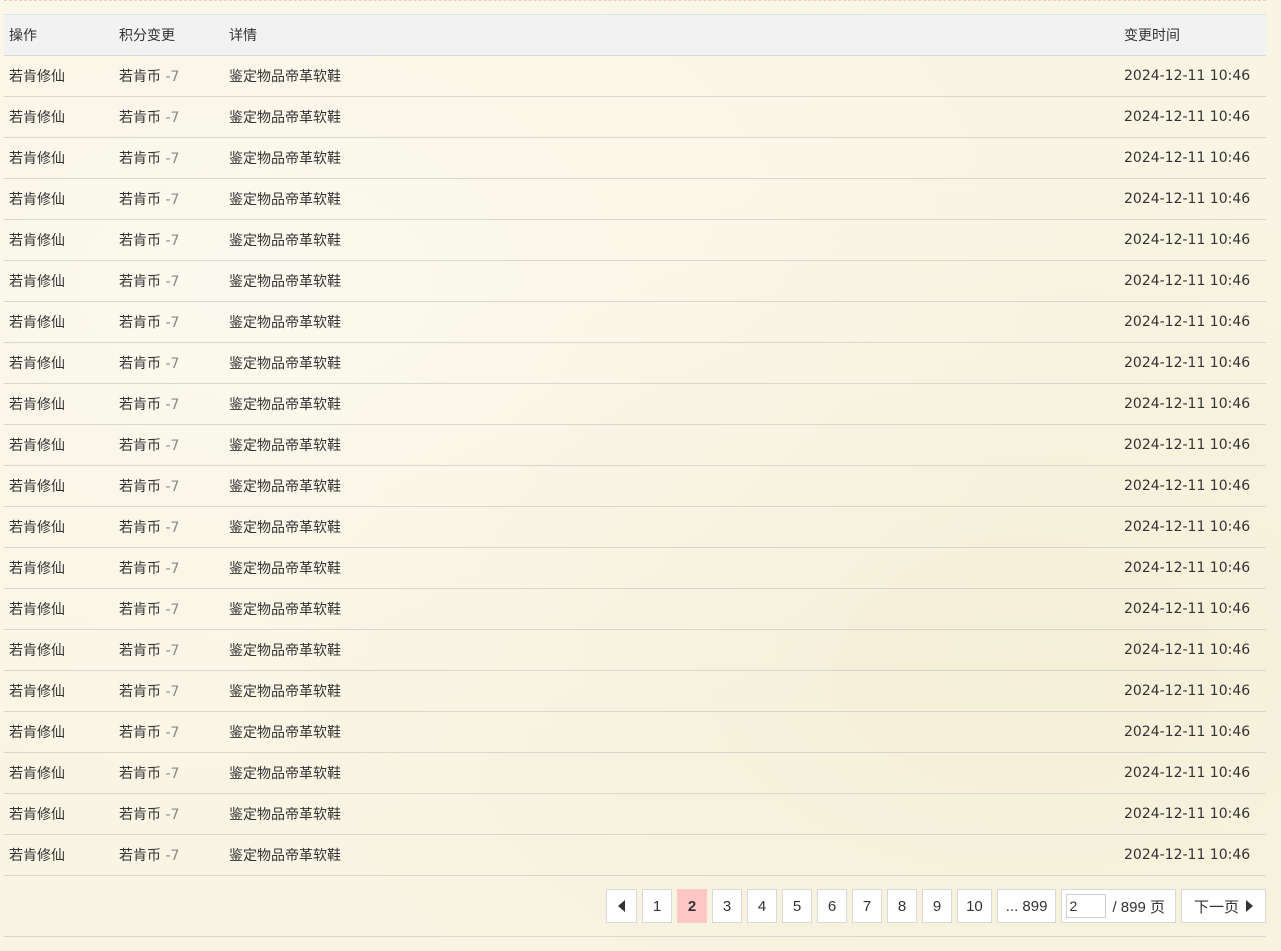 This screenshot has width=1281, height=951. I want to click on prev-page-button, so click(622, 906).